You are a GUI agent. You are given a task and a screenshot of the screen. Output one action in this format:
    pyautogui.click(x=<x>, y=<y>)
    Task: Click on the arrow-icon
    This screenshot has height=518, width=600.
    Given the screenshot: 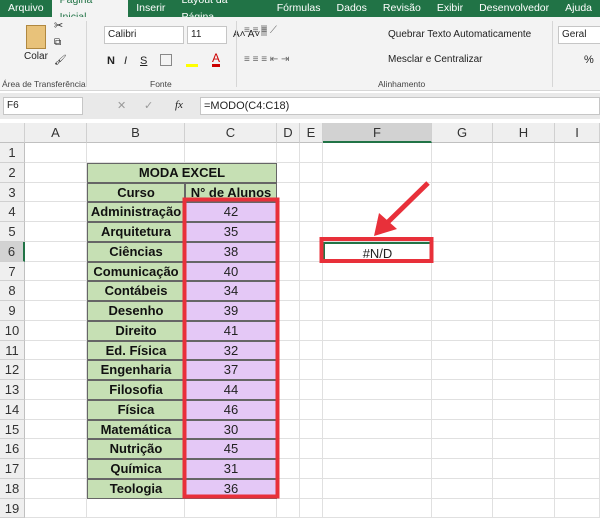 What is the action you would take?
    pyautogui.click(x=408, y=202)
    